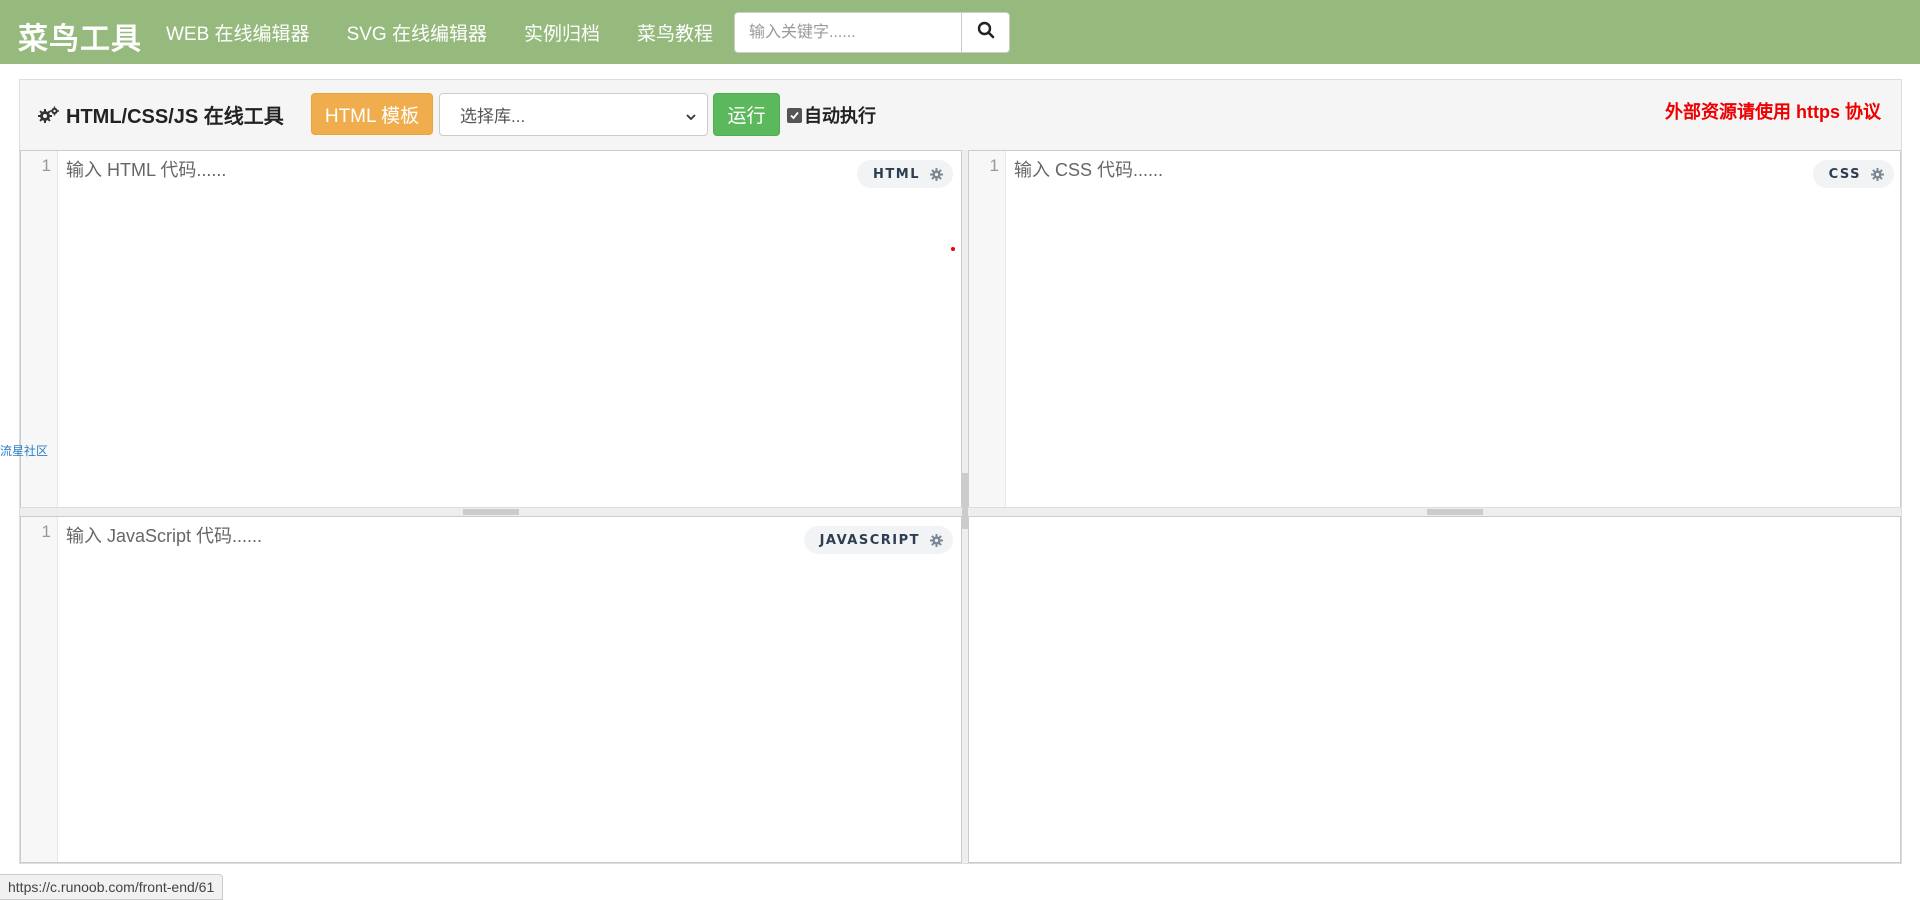  Describe the element at coordinates (869, 540) in the screenshot. I see `js-badge-label: JAVASCRIPT` at that location.